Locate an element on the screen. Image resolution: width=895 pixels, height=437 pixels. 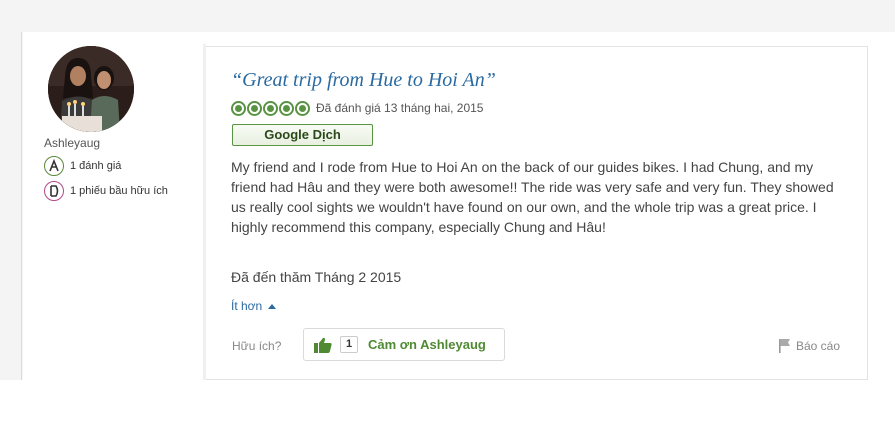
thanks-count: 1 is located at coordinates (349, 344).